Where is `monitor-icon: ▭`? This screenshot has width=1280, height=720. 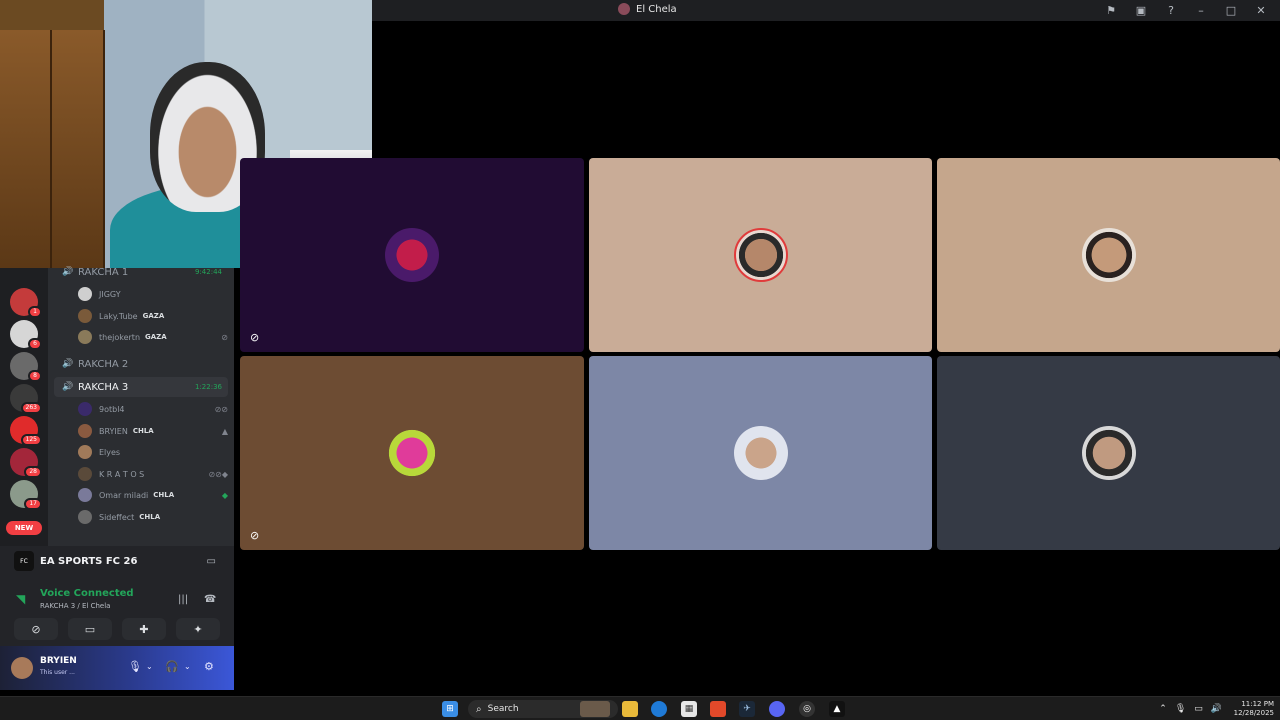
monitor-icon: ▭ is located at coordinates (211, 561).